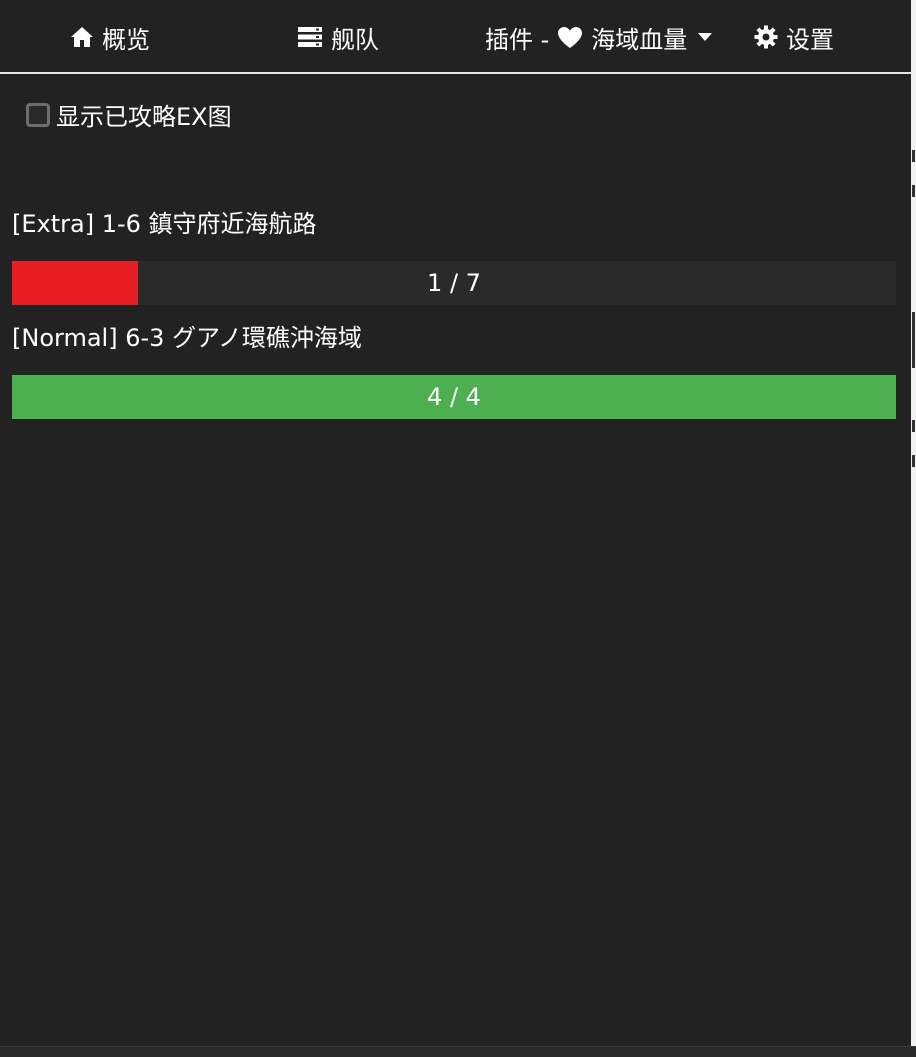 The image size is (916, 1057). I want to click on nav-settings-label: 设置, so click(810, 39).